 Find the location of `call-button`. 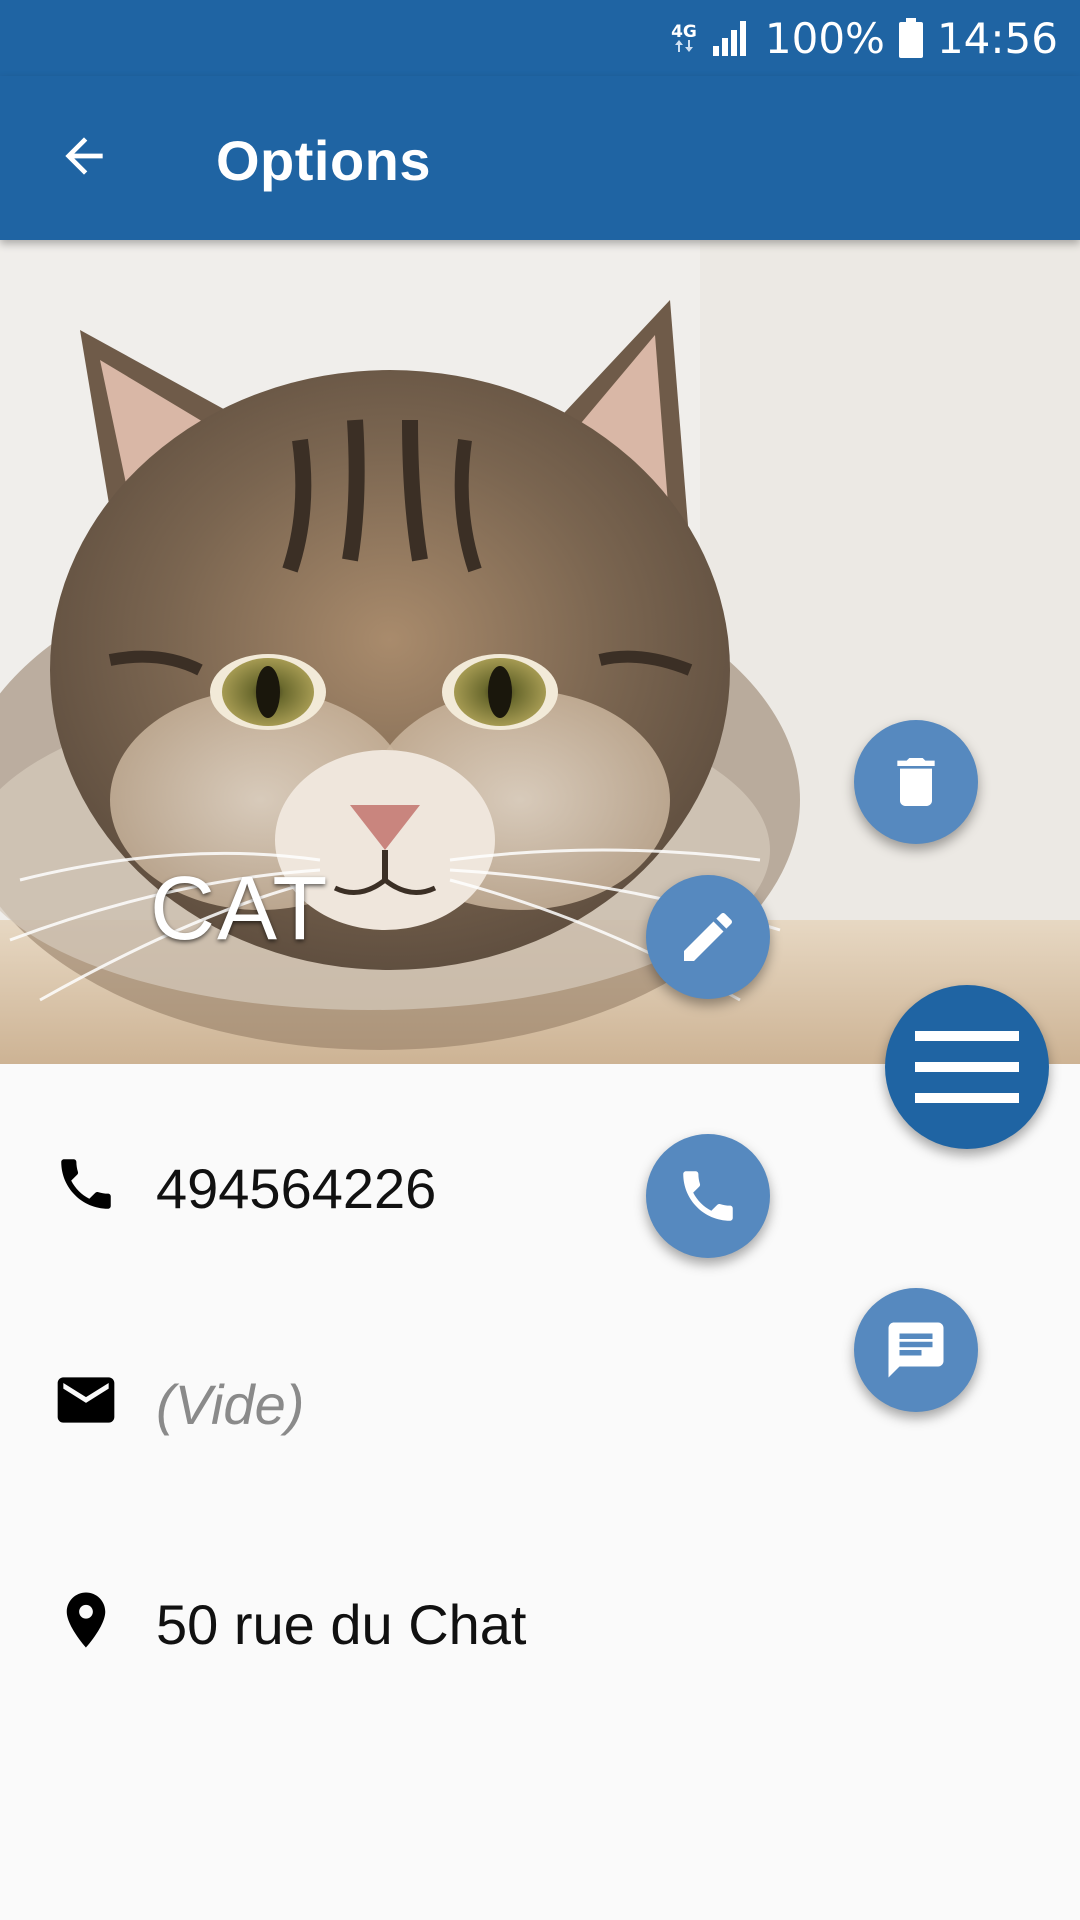

call-button is located at coordinates (708, 1196).